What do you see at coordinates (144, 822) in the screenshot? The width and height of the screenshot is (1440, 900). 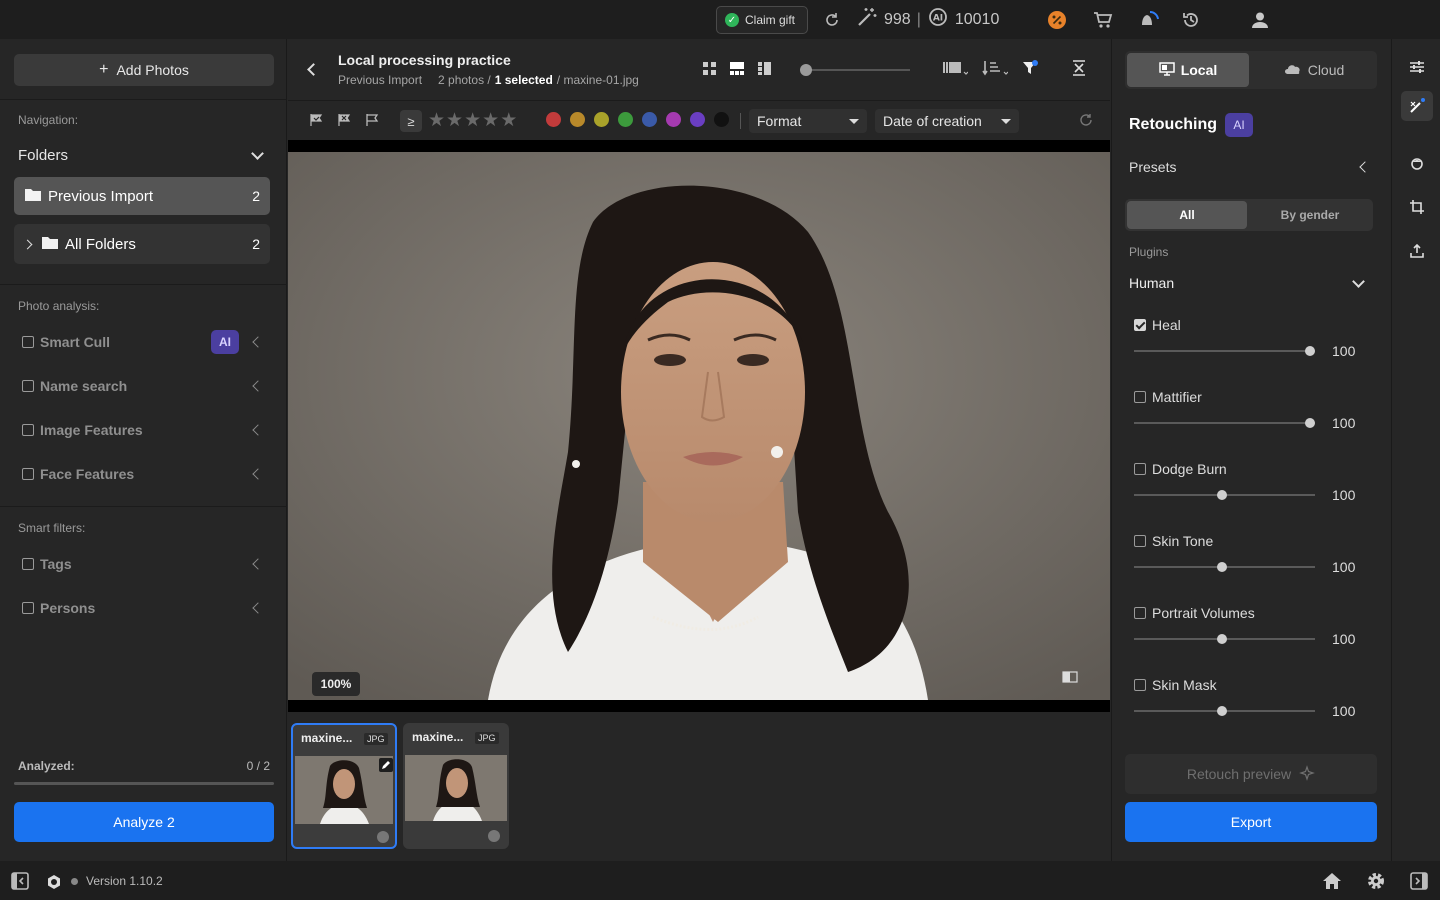 I see `analyze-button: Analyze 2` at bounding box center [144, 822].